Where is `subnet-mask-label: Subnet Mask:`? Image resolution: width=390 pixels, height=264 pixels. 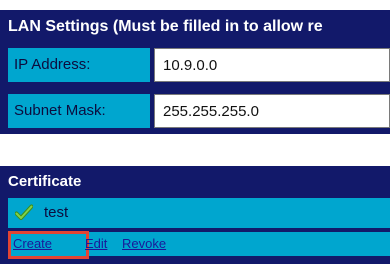 subnet-mask-label: Subnet Mask: is located at coordinates (79, 111).